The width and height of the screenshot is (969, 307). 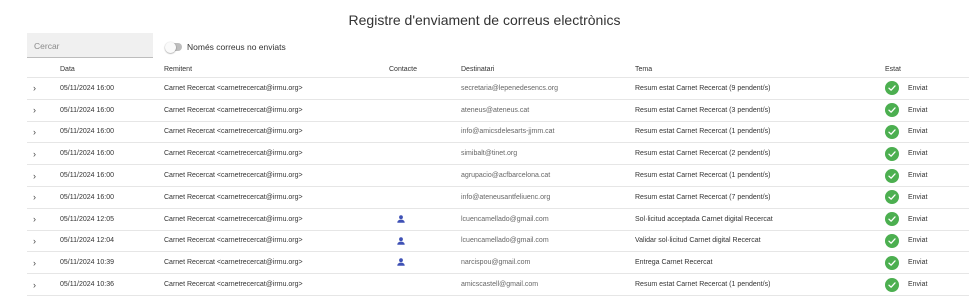 What do you see at coordinates (236, 47) in the screenshot?
I see `unsent-only-label: Només correus no enviats` at bounding box center [236, 47].